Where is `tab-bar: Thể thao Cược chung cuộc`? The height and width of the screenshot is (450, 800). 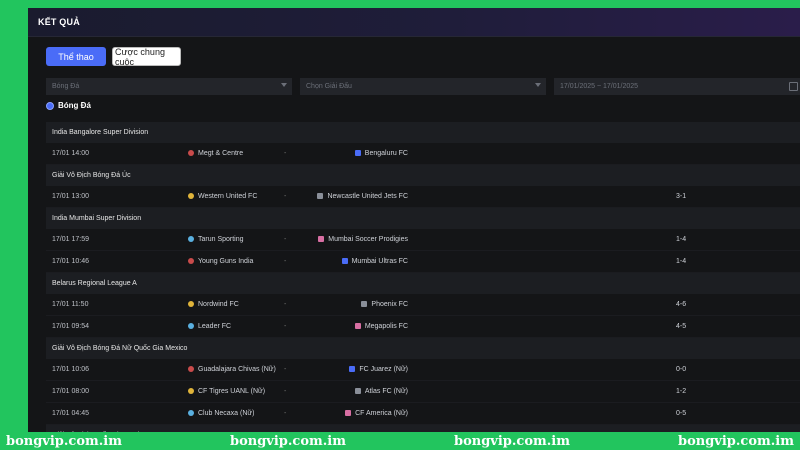
tab-bar: Thể thao Cược chung cuộc is located at coordinates (113, 57).